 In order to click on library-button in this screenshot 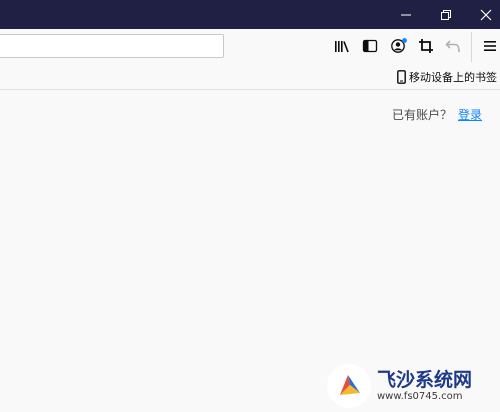, I will do `click(342, 46)`.